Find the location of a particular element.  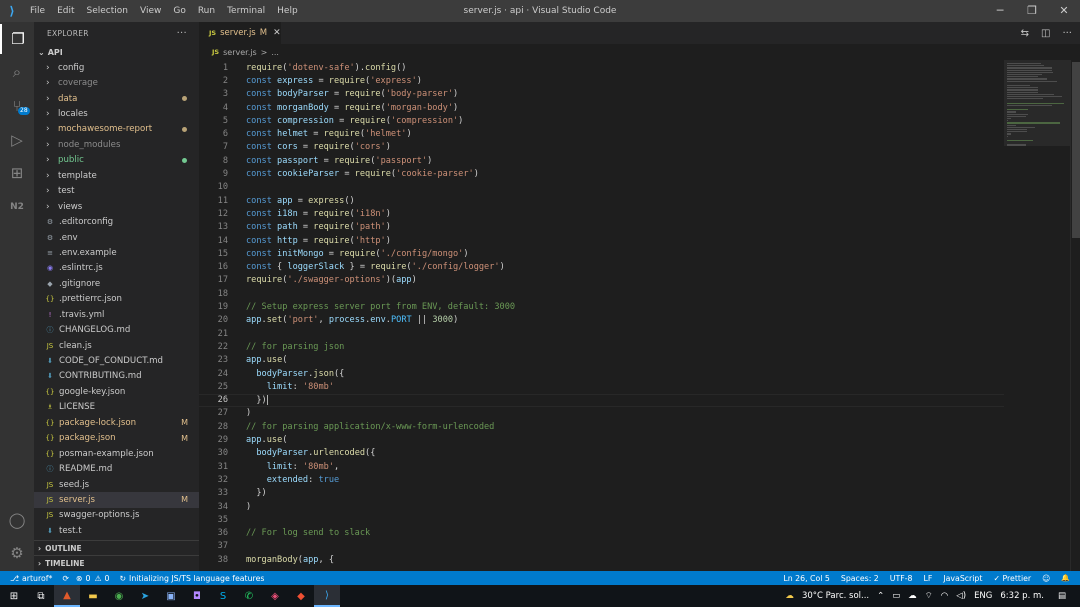

minimize-icon: ─ is located at coordinates (1000, 11).